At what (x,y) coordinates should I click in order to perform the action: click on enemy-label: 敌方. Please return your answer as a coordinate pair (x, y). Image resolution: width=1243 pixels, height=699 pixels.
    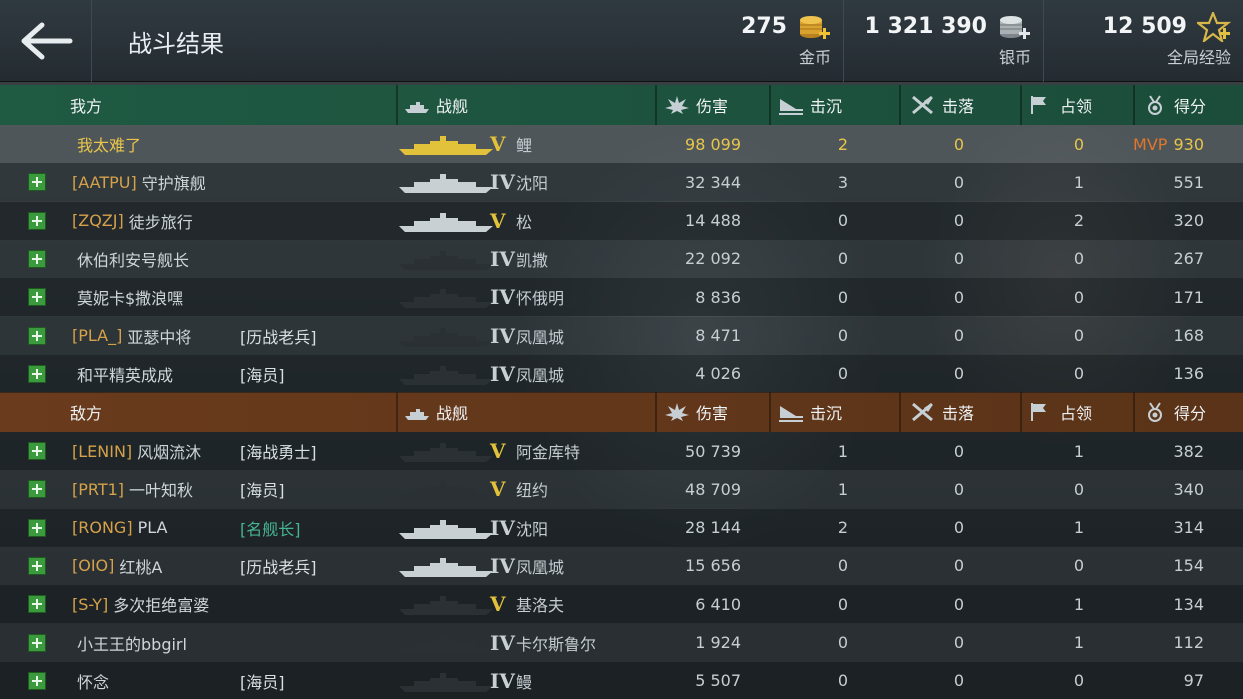
    Looking at the image, I should click on (86, 413).